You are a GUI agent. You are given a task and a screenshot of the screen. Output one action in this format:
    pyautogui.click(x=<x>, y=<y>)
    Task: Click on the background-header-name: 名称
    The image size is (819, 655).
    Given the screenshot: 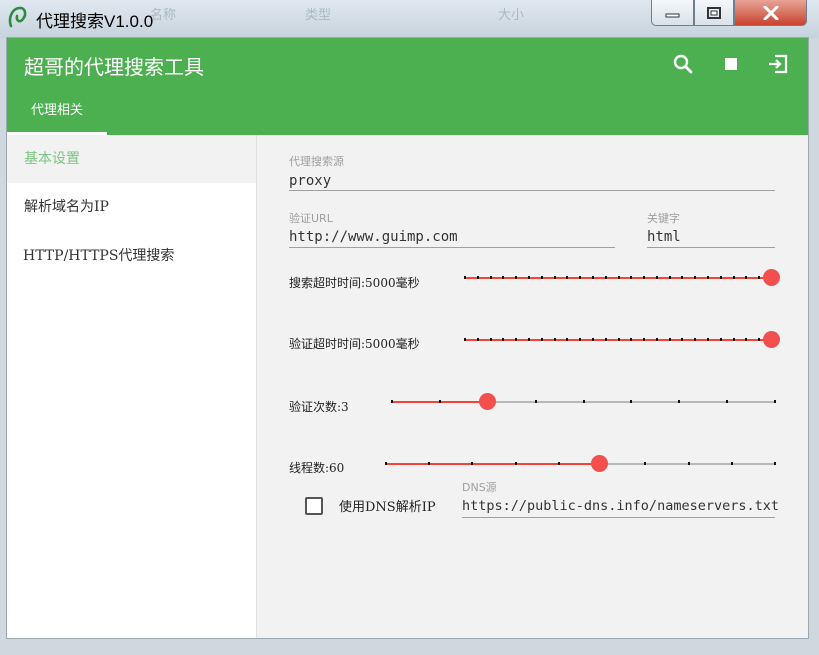 What is the action you would take?
    pyautogui.click(x=163, y=15)
    